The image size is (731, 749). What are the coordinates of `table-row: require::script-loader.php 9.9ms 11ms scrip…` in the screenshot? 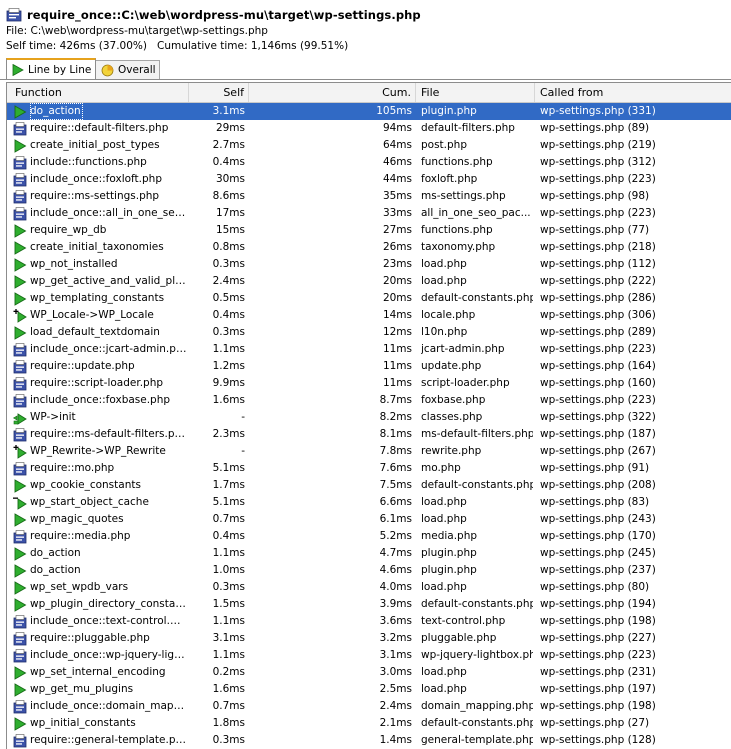 It's located at (369, 383).